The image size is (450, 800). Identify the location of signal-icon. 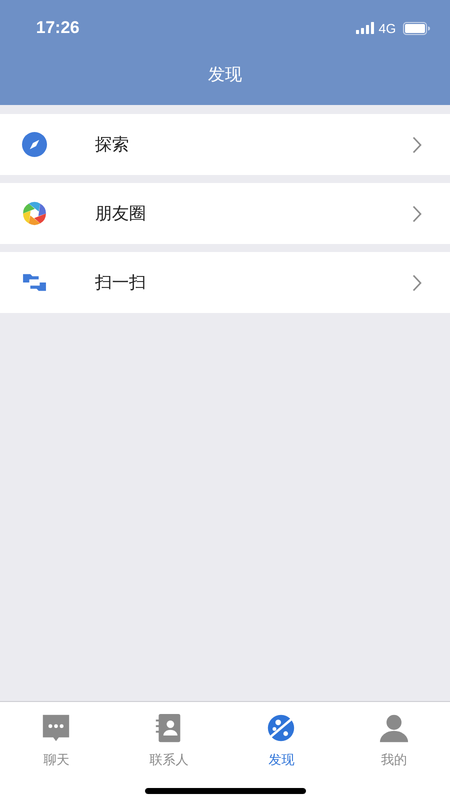
(365, 28).